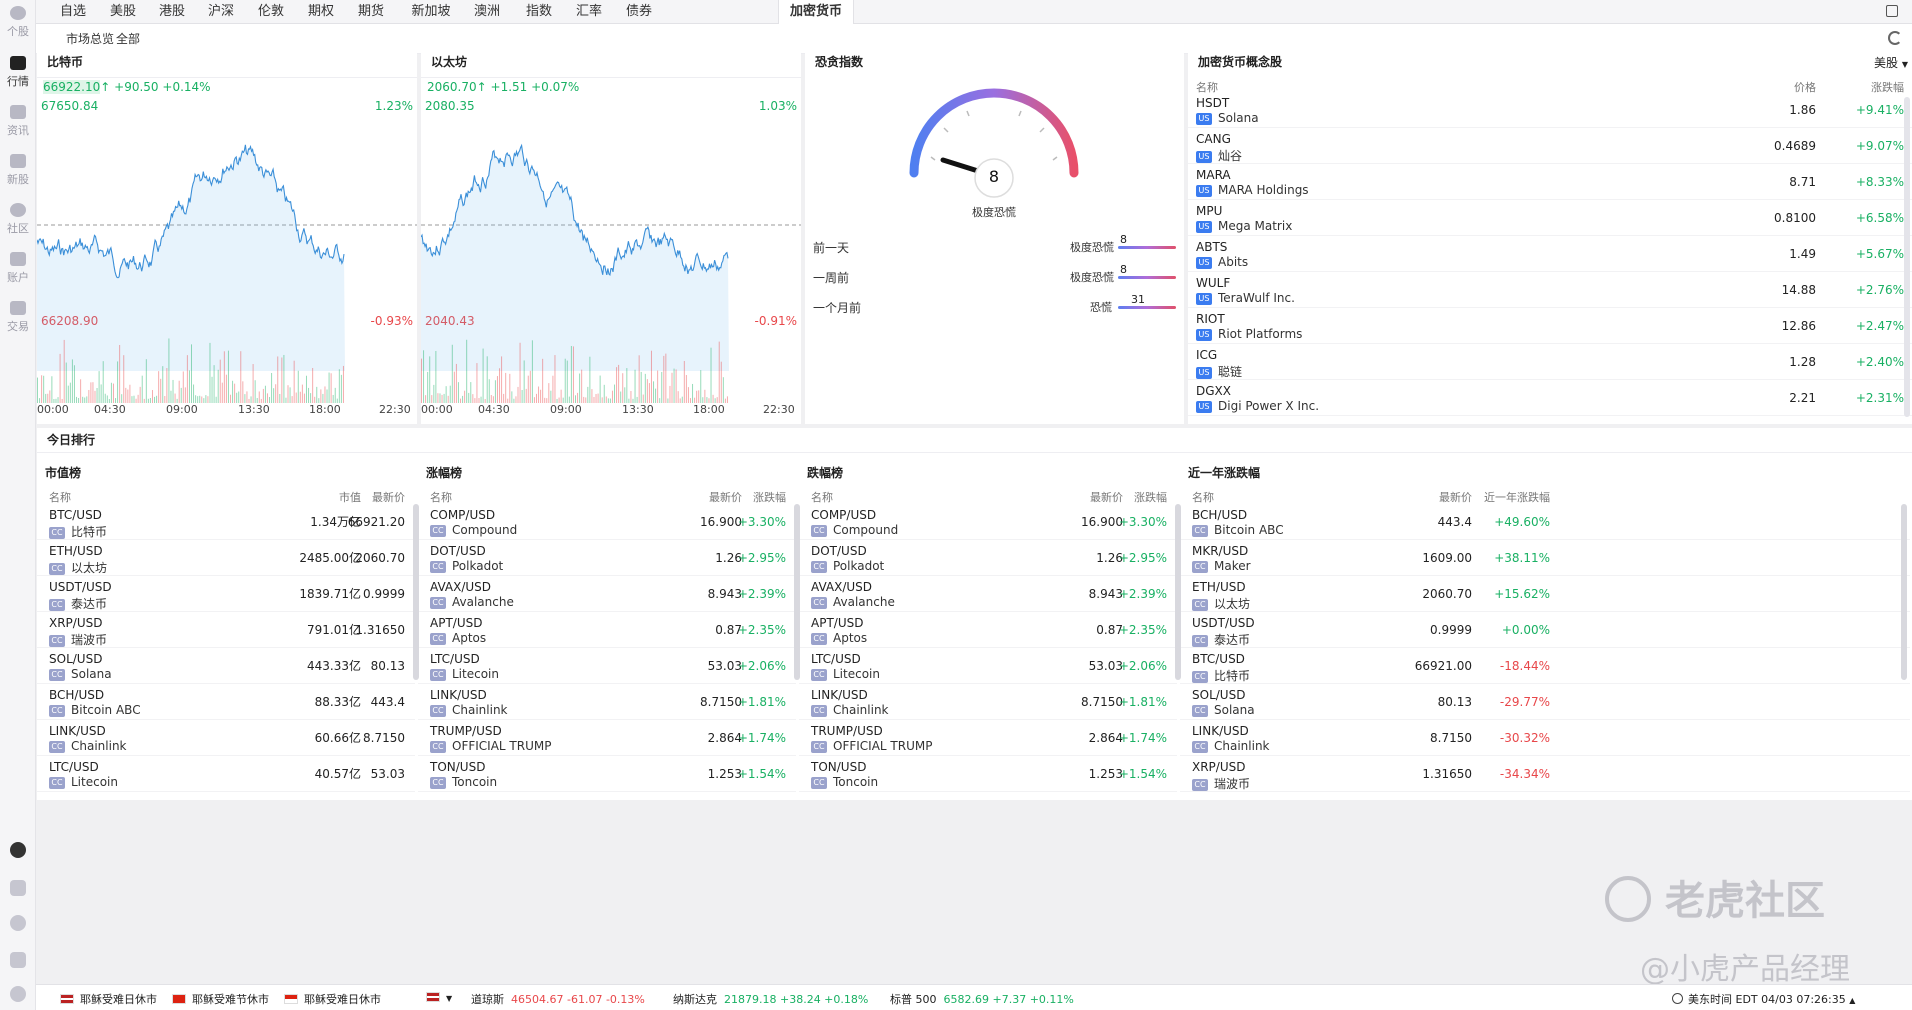  Describe the element at coordinates (1525, 630) in the screenshot. I see `value-b: +0.00%` at that location.